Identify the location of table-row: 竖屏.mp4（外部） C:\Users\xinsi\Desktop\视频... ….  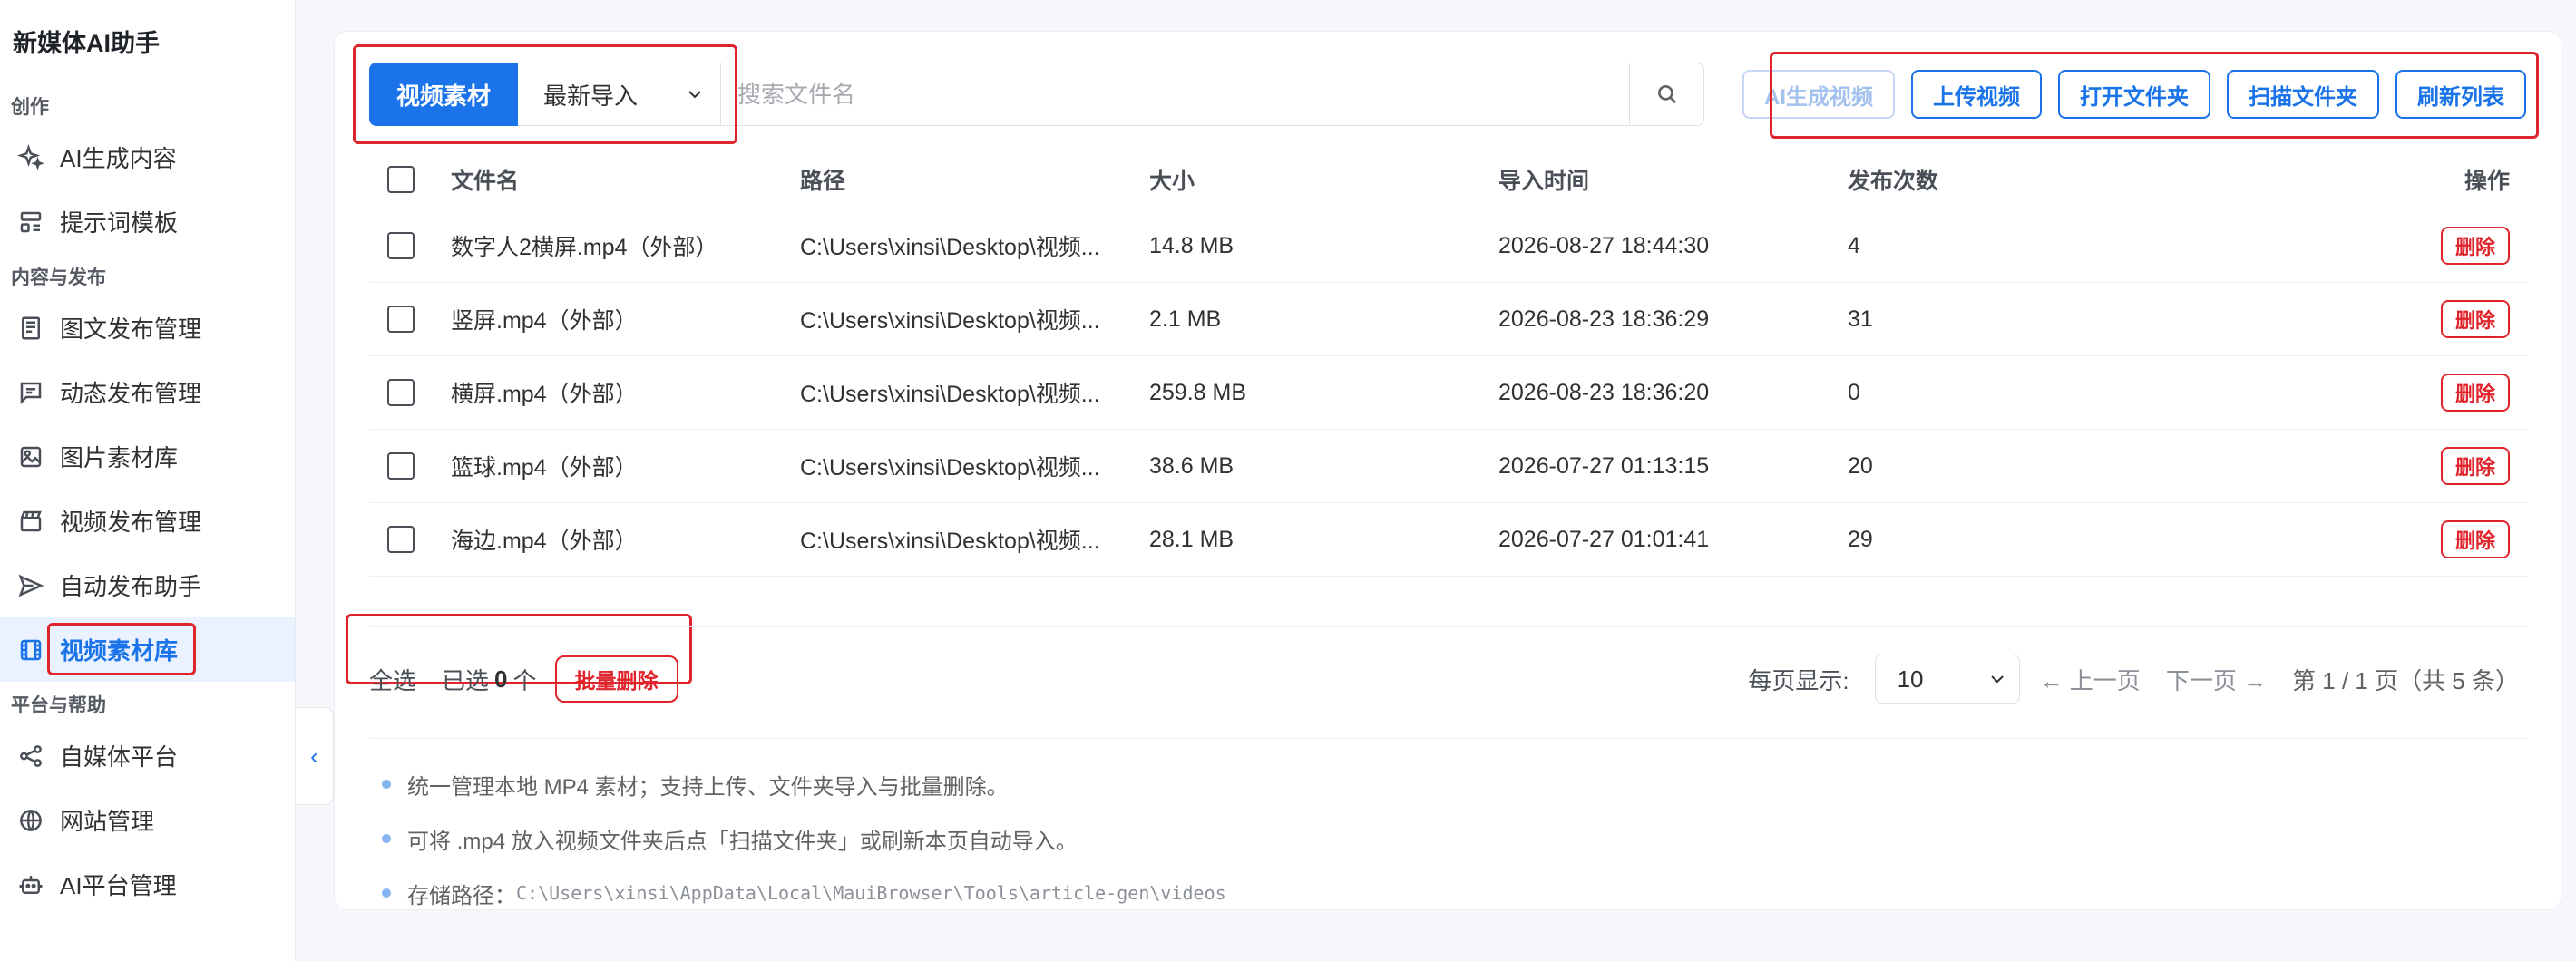
(1448, 319).